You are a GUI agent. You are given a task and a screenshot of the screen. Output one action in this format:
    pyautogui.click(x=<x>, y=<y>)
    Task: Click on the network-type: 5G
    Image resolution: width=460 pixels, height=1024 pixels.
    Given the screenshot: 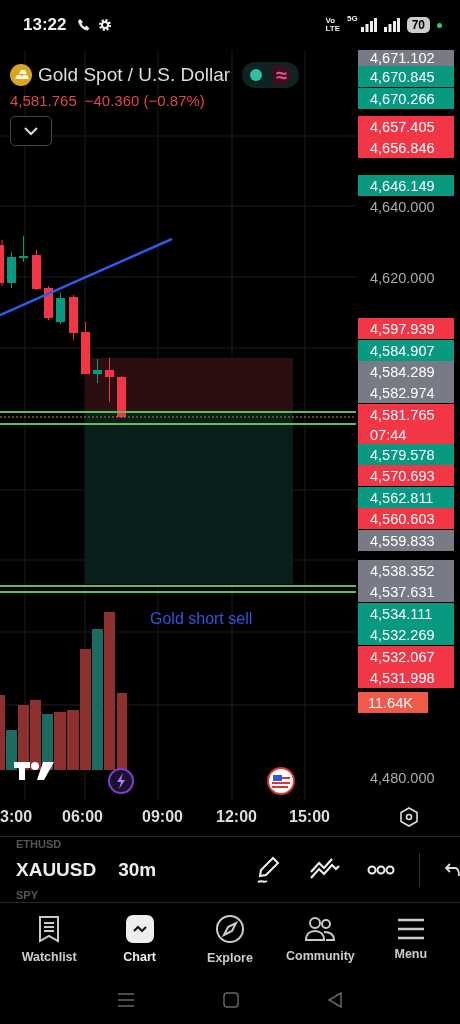 What is the action you would take?
    pyautogui.click(x=352, y=18)
    